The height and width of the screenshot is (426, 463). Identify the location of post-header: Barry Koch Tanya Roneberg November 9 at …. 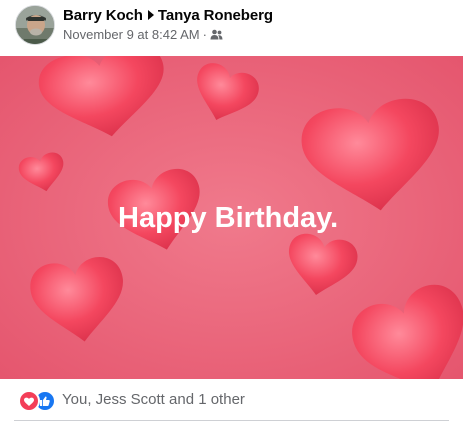
(231, 28).